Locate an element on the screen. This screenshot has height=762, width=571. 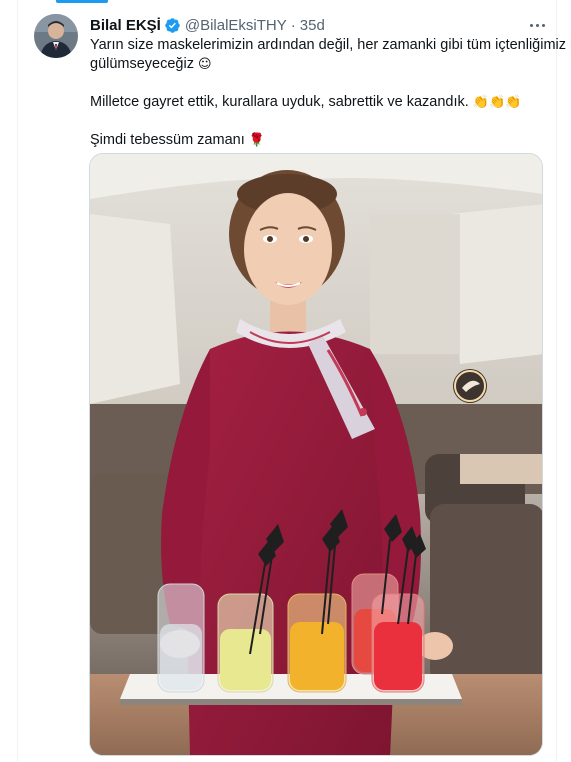
tweet-header: Bilal EKŞİ @BilalEksiTHY · 35d is located at coordinates (207, 25).